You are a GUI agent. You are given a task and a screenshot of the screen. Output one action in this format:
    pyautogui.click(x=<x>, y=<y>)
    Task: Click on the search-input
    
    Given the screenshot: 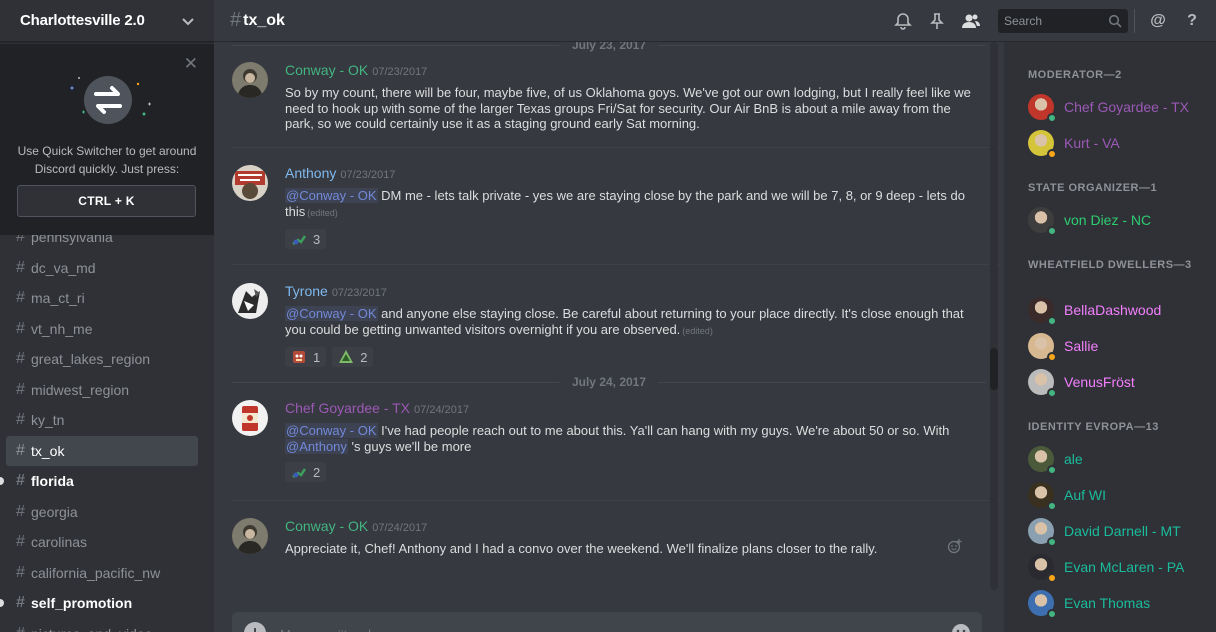 What is the action you would take?
    pyautogui.click(x=1056, y=21)
    